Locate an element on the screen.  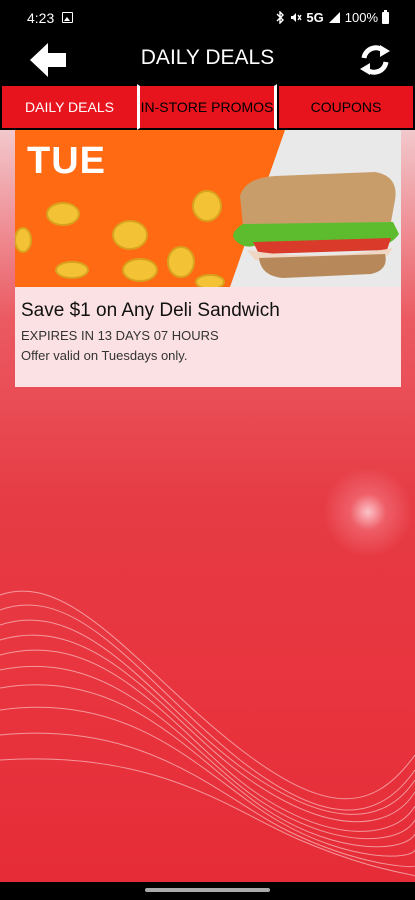
battery-icon is located at coordinates (385, 16).